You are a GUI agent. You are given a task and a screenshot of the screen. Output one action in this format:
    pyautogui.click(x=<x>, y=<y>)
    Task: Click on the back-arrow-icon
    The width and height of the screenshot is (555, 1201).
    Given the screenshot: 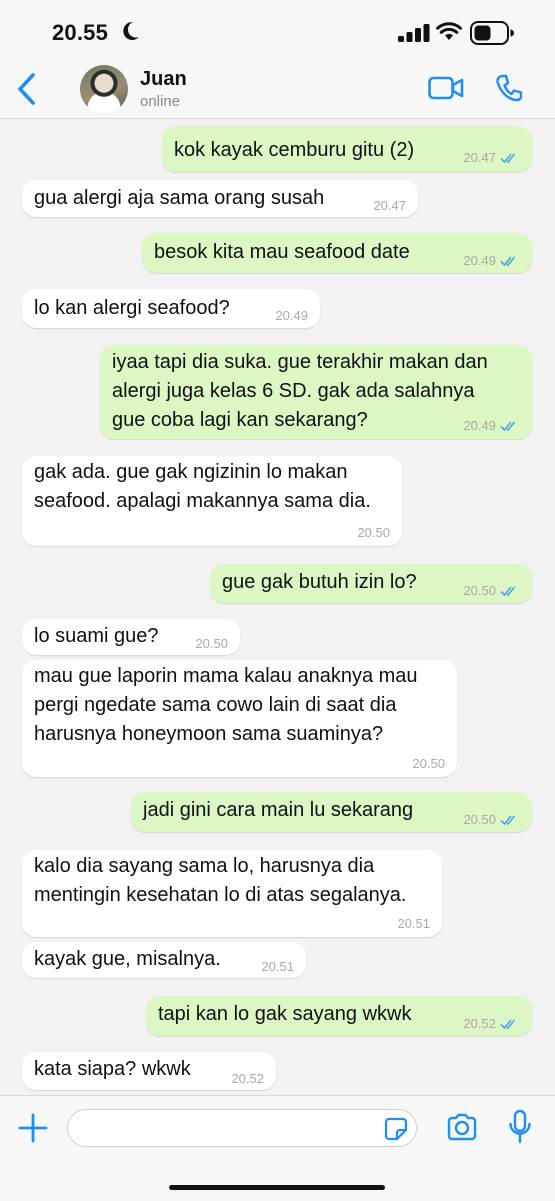 What is the action you would take?
    pyautogui.click(x=27, y=89)
    